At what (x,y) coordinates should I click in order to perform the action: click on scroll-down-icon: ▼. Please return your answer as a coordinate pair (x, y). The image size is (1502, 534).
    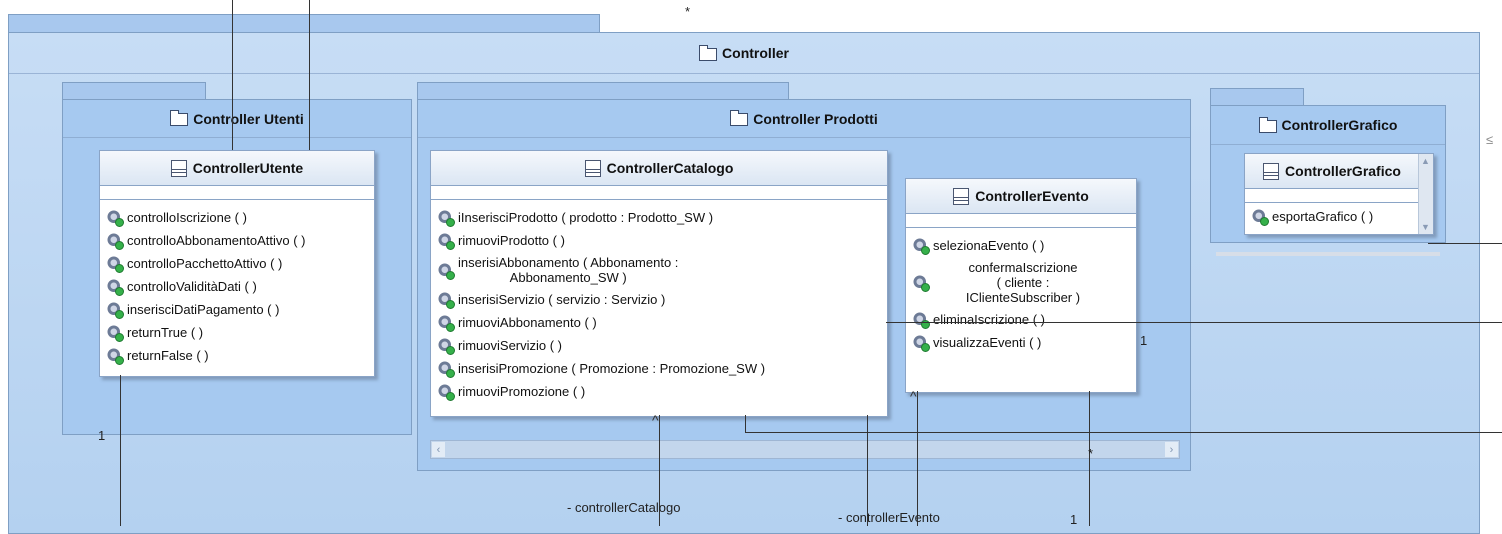
    Looking at the image, I should click on (1425, 227).